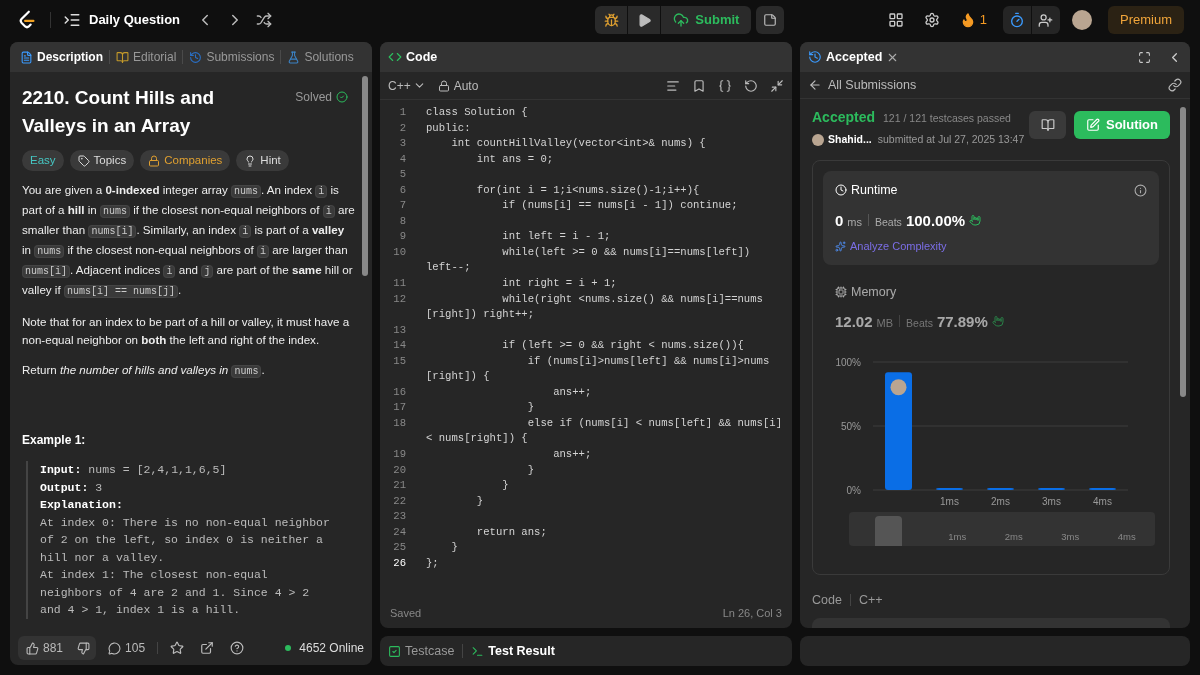 The width and height of the screenshot is (1200, 675). I want to click on line-number: 21, so click(399, 486).